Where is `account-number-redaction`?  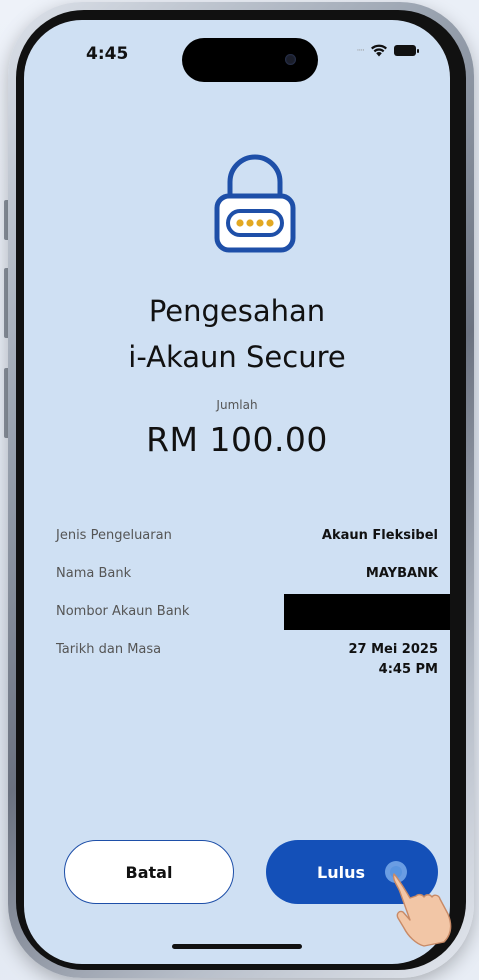
account-number-redaction is located at coordinates (367, 612).